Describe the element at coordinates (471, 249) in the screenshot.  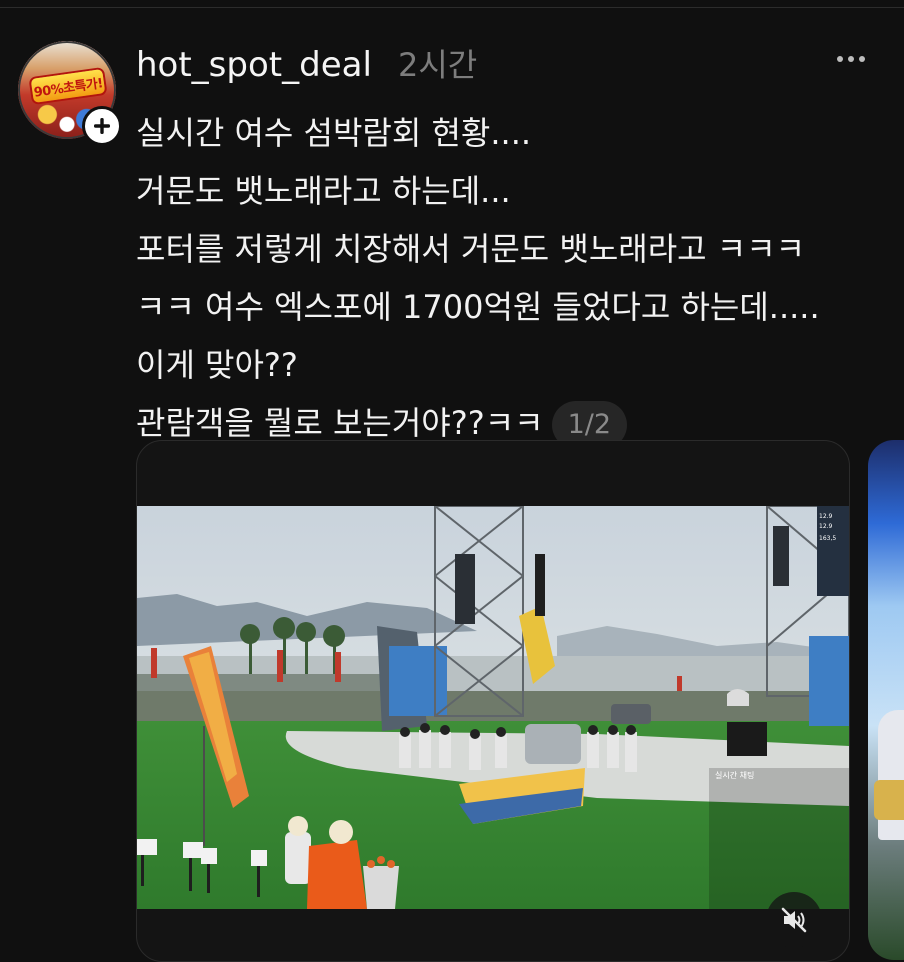
I see `post-text-line: 포터를 저렇게 치장해서 거문도 뱃노래라고 ㅋㅋㅋ` at that location.